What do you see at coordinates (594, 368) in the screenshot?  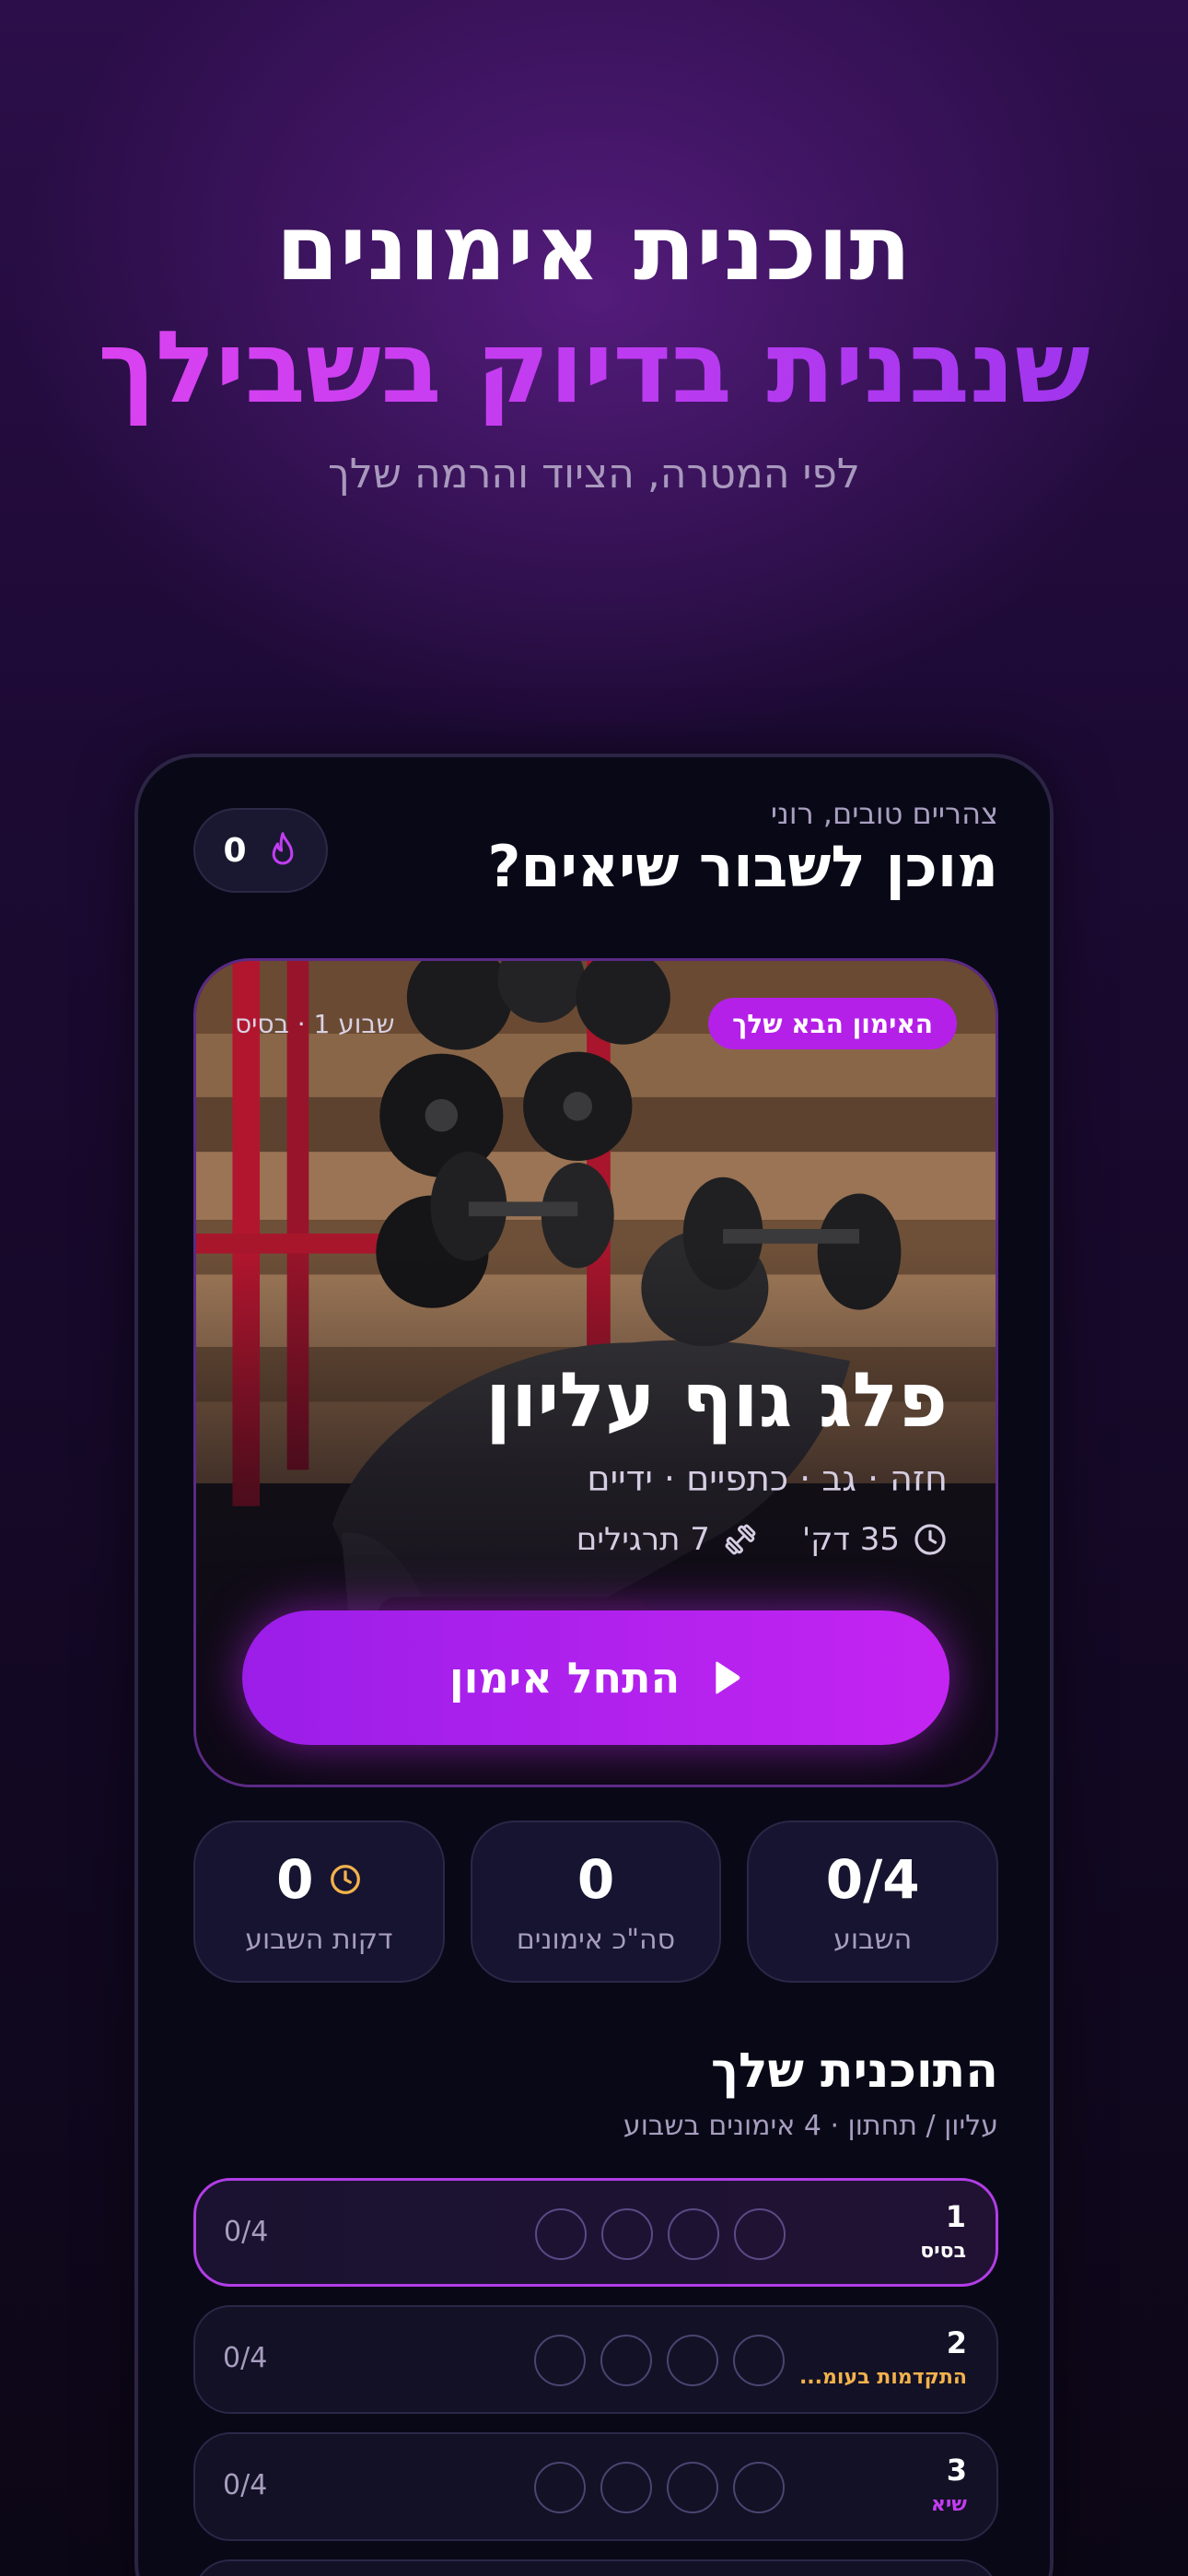 I see `hero-title-line2: שנבנית בדיוק בשבילך` at bounding box center [594, 368].